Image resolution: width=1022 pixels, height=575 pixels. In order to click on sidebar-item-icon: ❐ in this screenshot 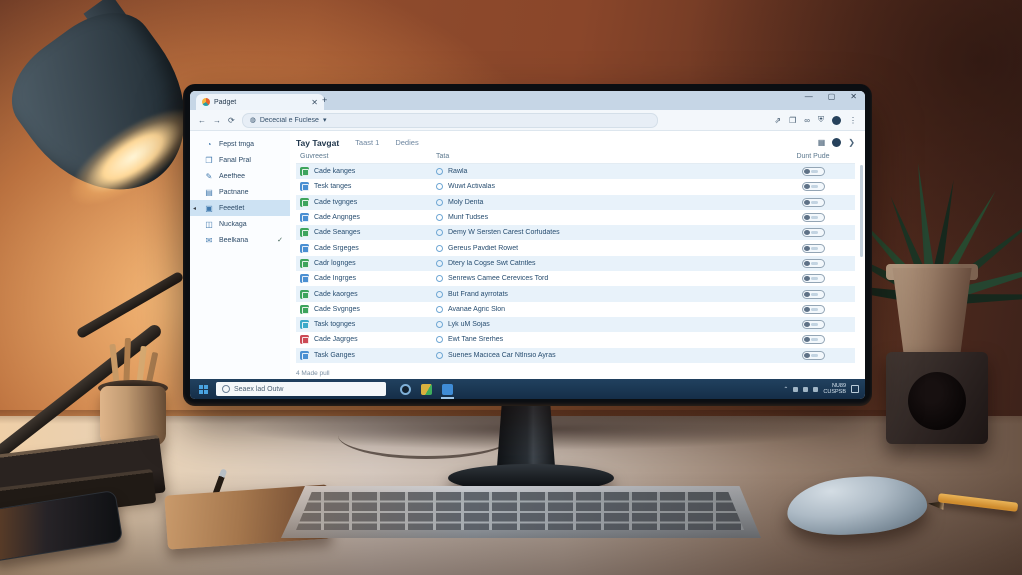, I will do `click(209, 160)`.